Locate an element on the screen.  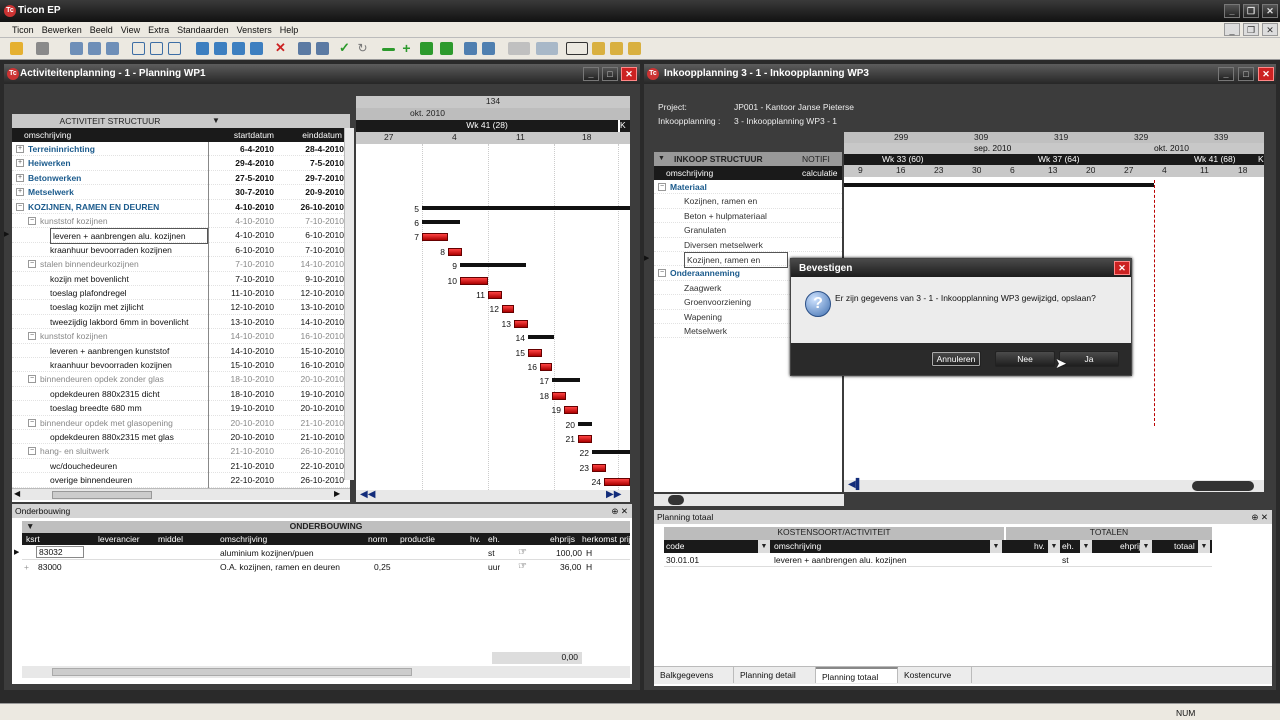
scroll-left-icon: ◀◀ is located at coordinates (367, 495).